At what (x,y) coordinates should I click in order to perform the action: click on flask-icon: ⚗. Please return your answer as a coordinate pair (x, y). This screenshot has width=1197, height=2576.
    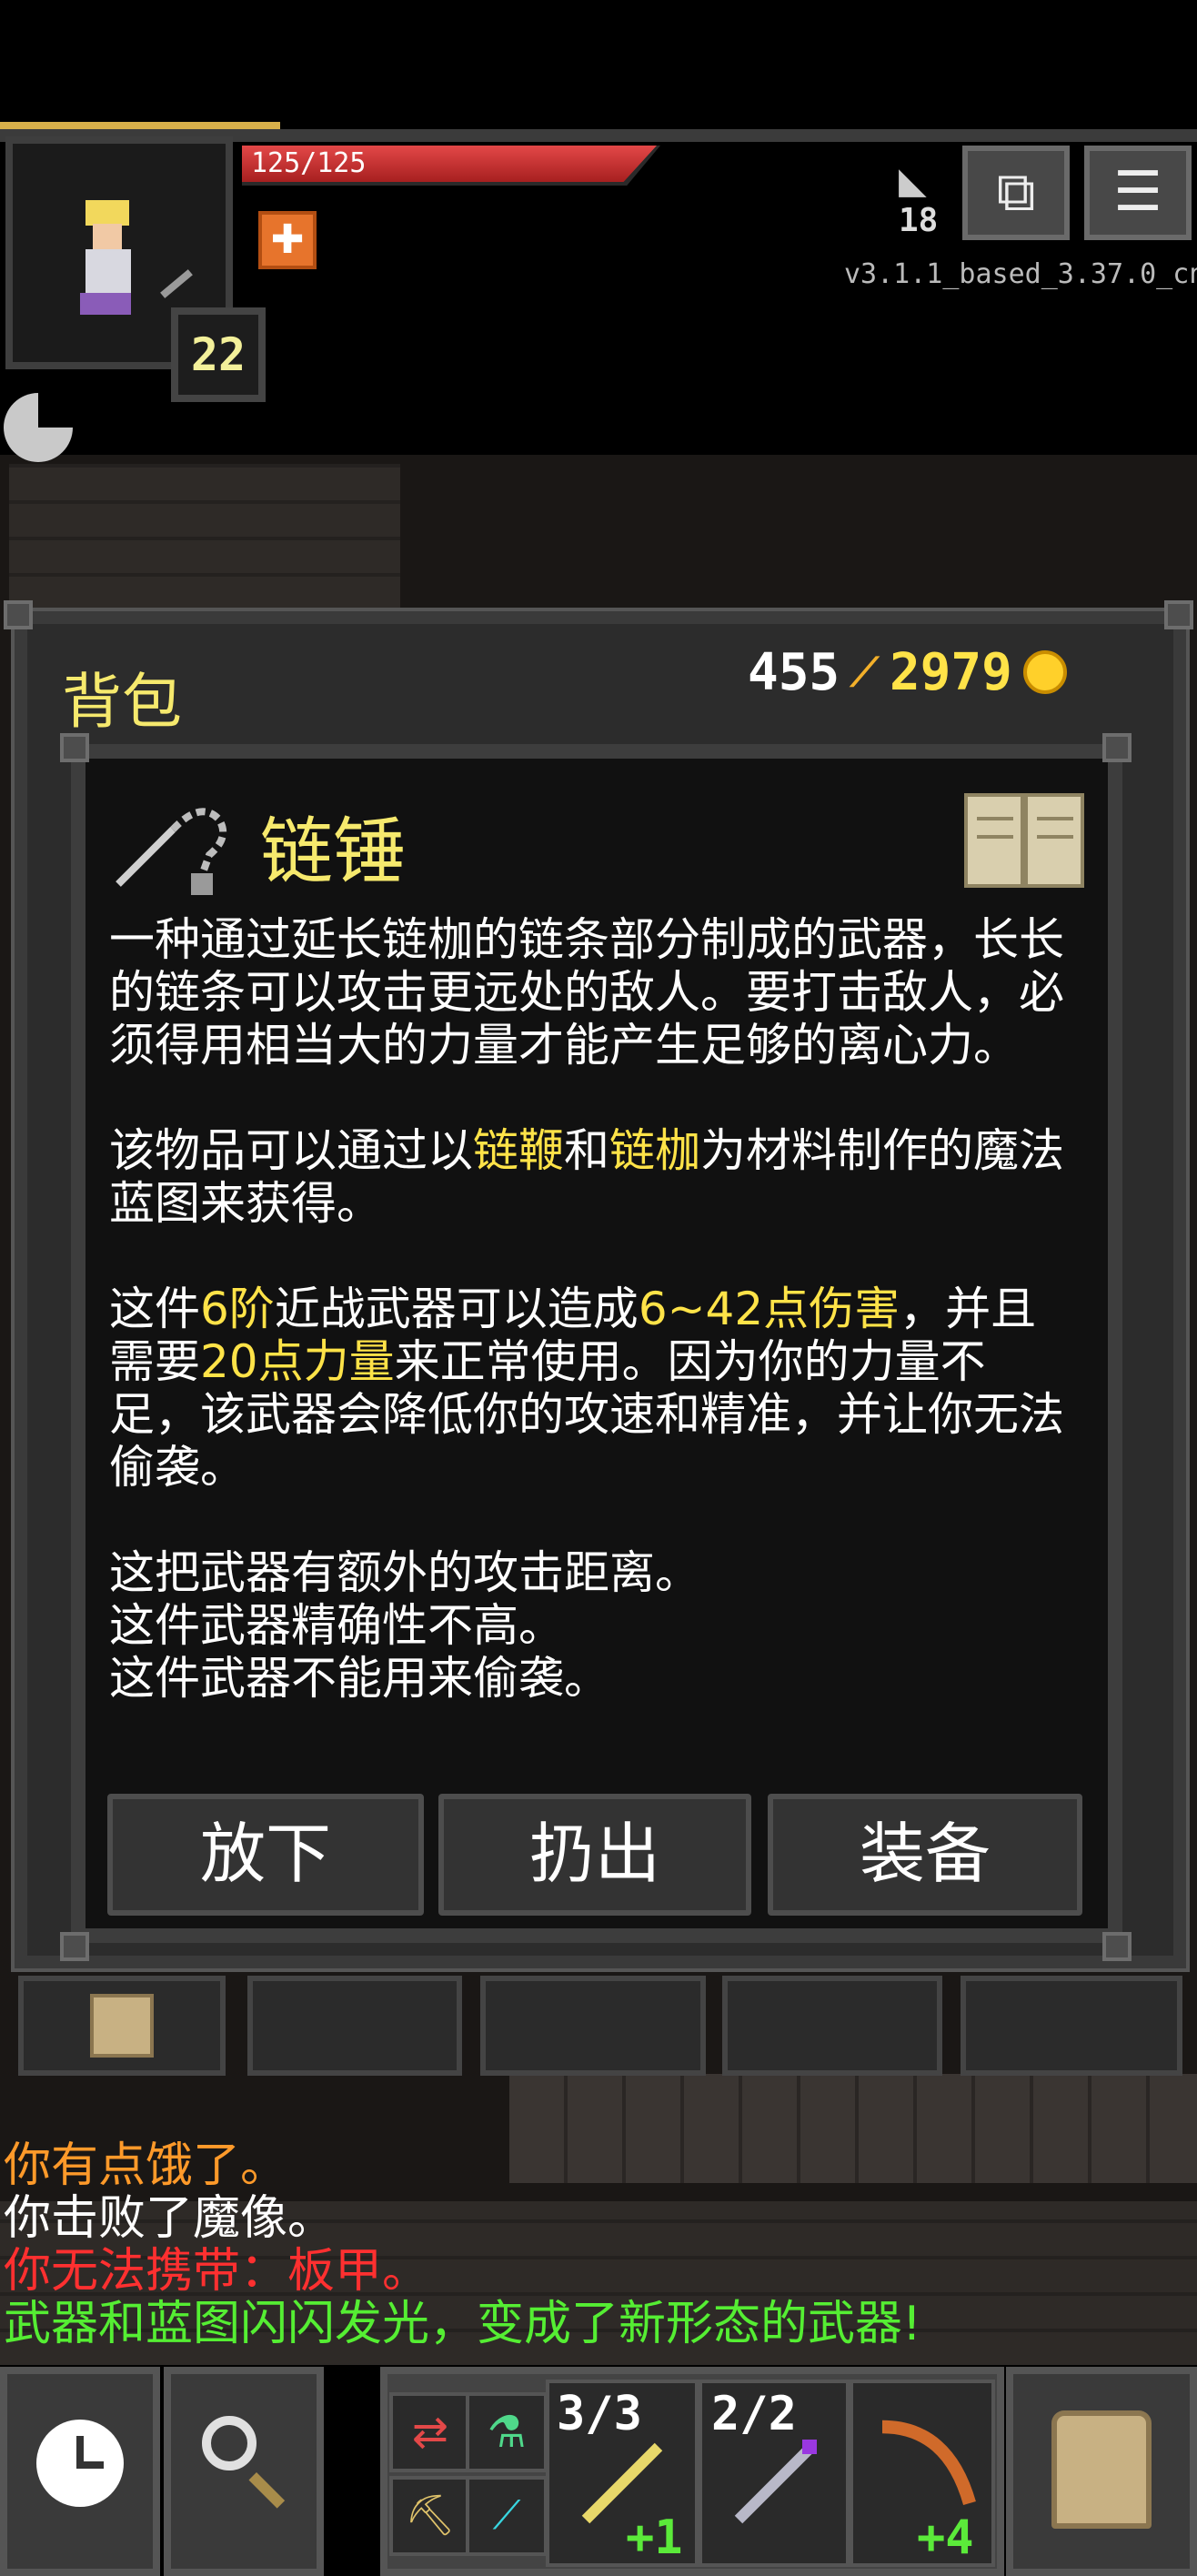
    Looking at the image, I should click on (507, 2432).